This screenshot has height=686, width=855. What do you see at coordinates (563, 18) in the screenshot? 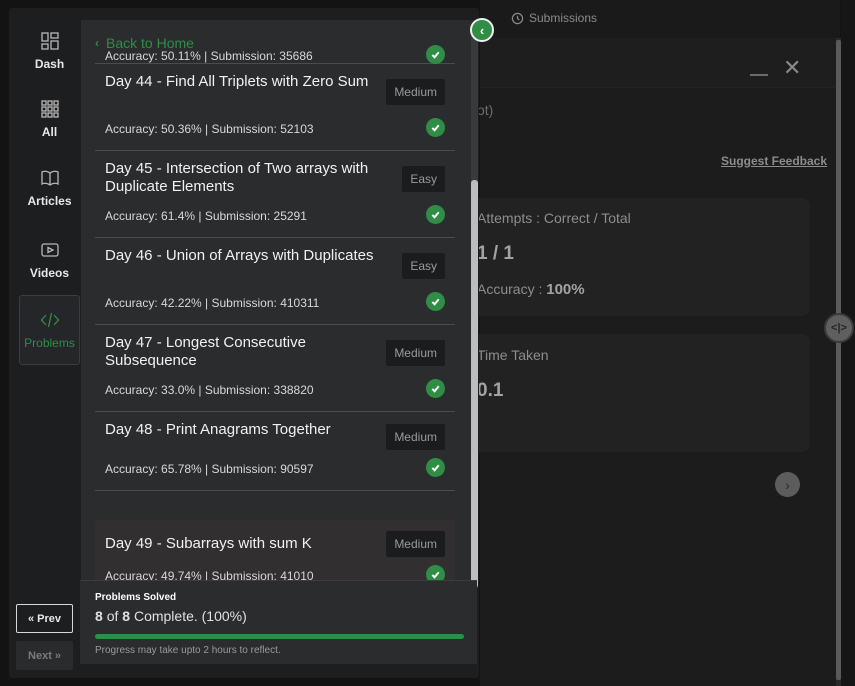
I see `submissions-tab-label: Submissions` at bounding box center [563, 18].